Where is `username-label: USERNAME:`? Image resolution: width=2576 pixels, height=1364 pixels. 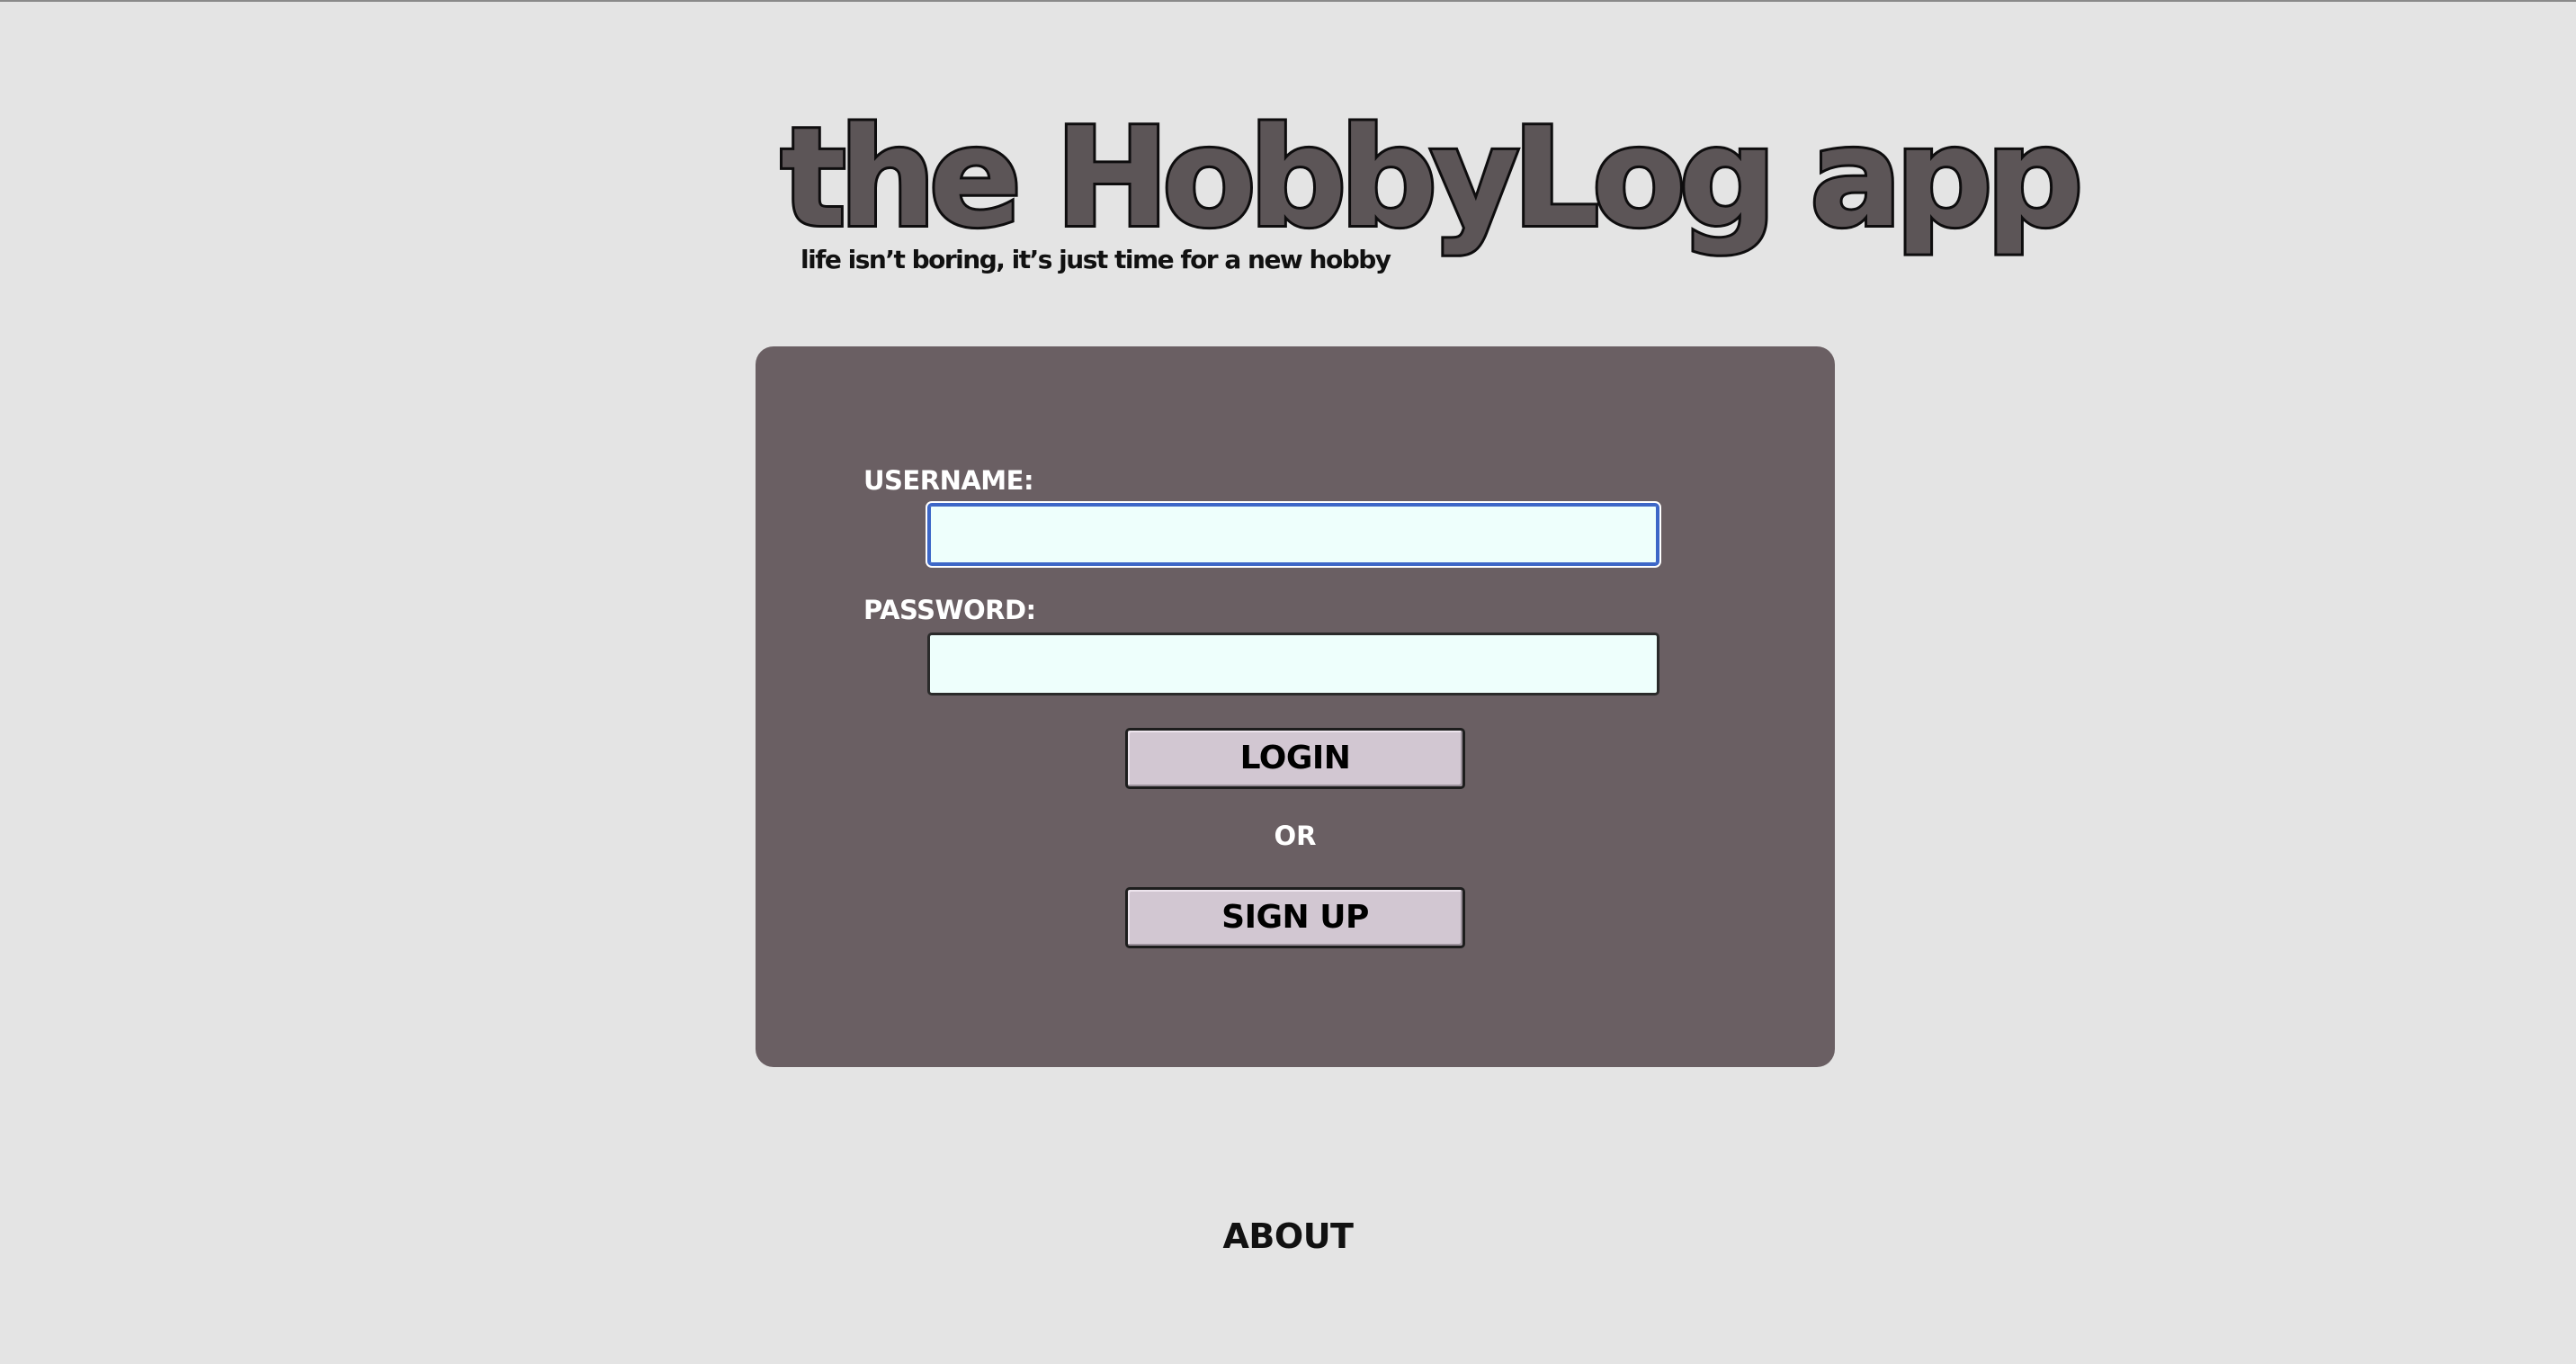 username-label: USERNAME: is located at coordinates (948, 480).